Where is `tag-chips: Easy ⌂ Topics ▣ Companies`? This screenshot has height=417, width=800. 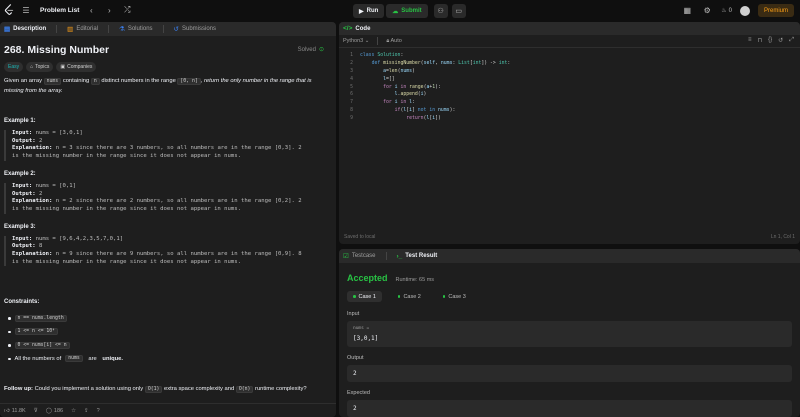 tag-chips: Easy ⌂ Topics ▣ Companies is located at coordinates (168, 67).